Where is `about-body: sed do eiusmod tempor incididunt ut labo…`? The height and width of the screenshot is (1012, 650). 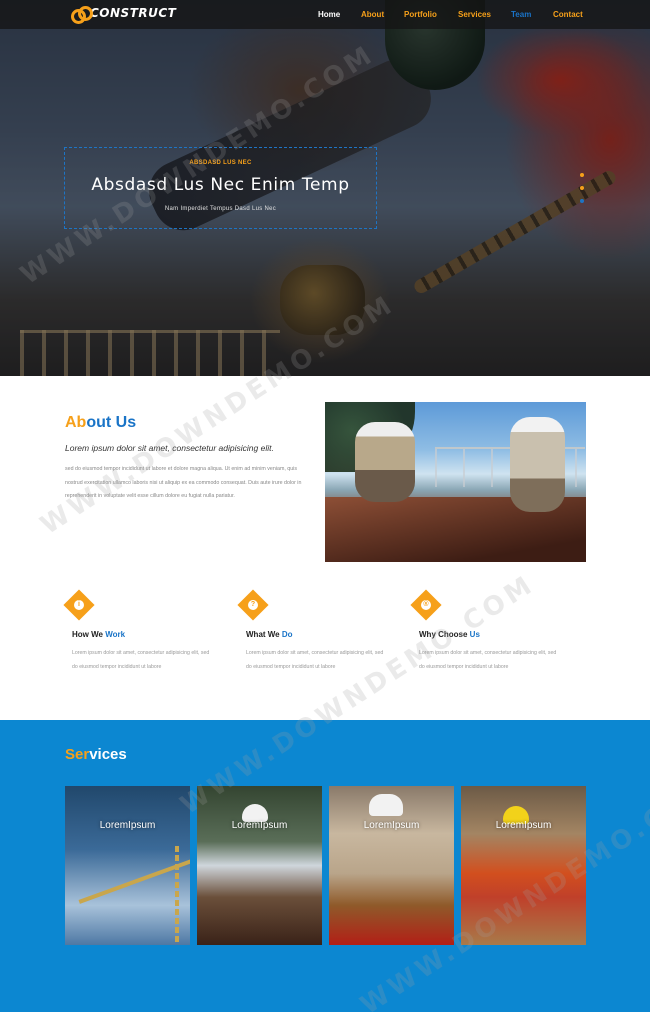 about-body: sed do eiusmod tempor incididunt ut labo… is located at coordinates (183, 482).